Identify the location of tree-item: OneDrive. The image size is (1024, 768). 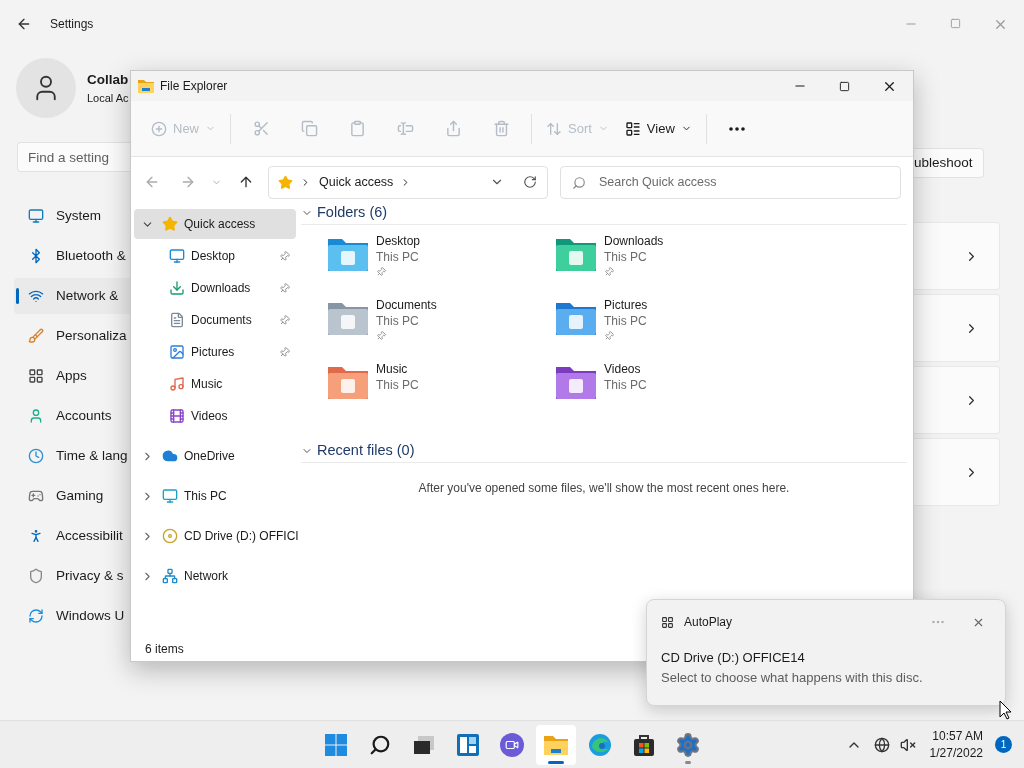
(215, 456).